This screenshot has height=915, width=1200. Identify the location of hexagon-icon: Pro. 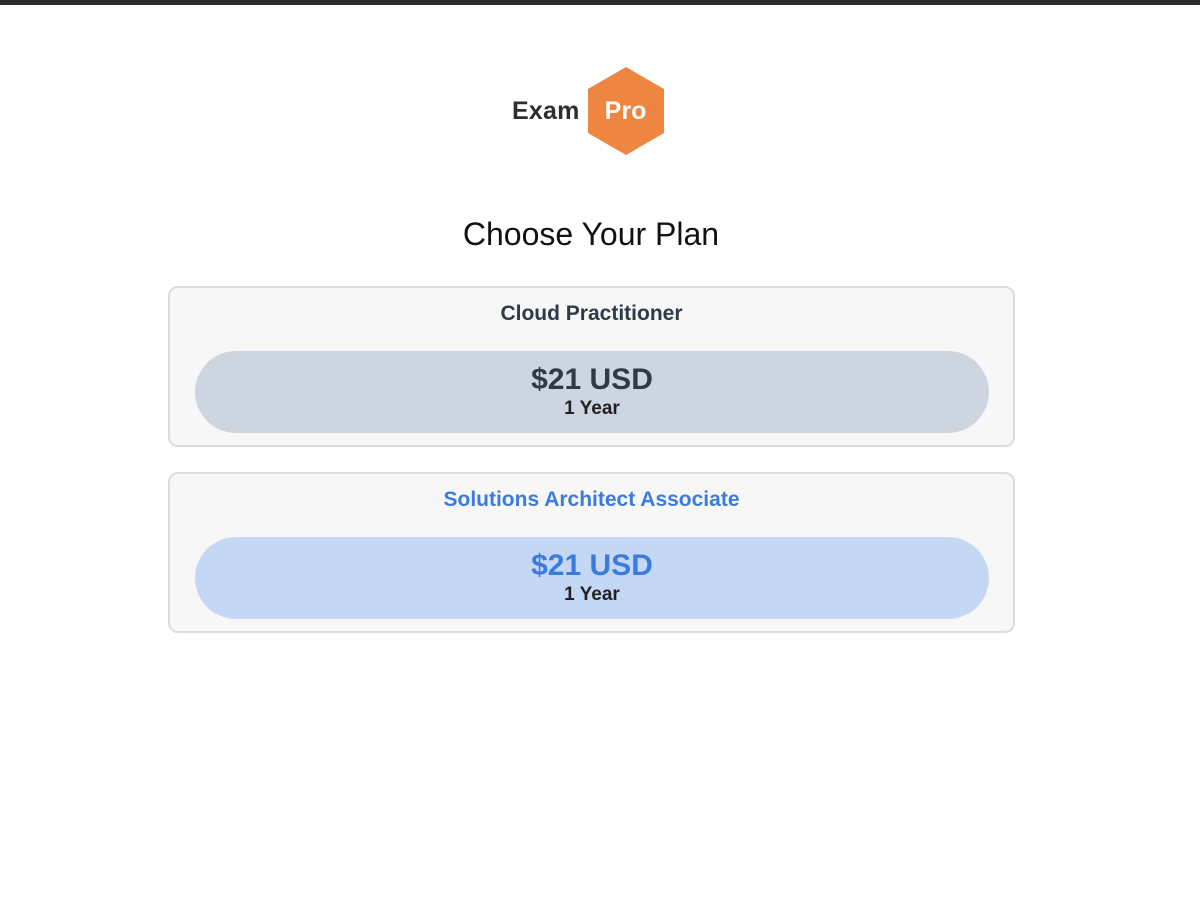
(626, 111).